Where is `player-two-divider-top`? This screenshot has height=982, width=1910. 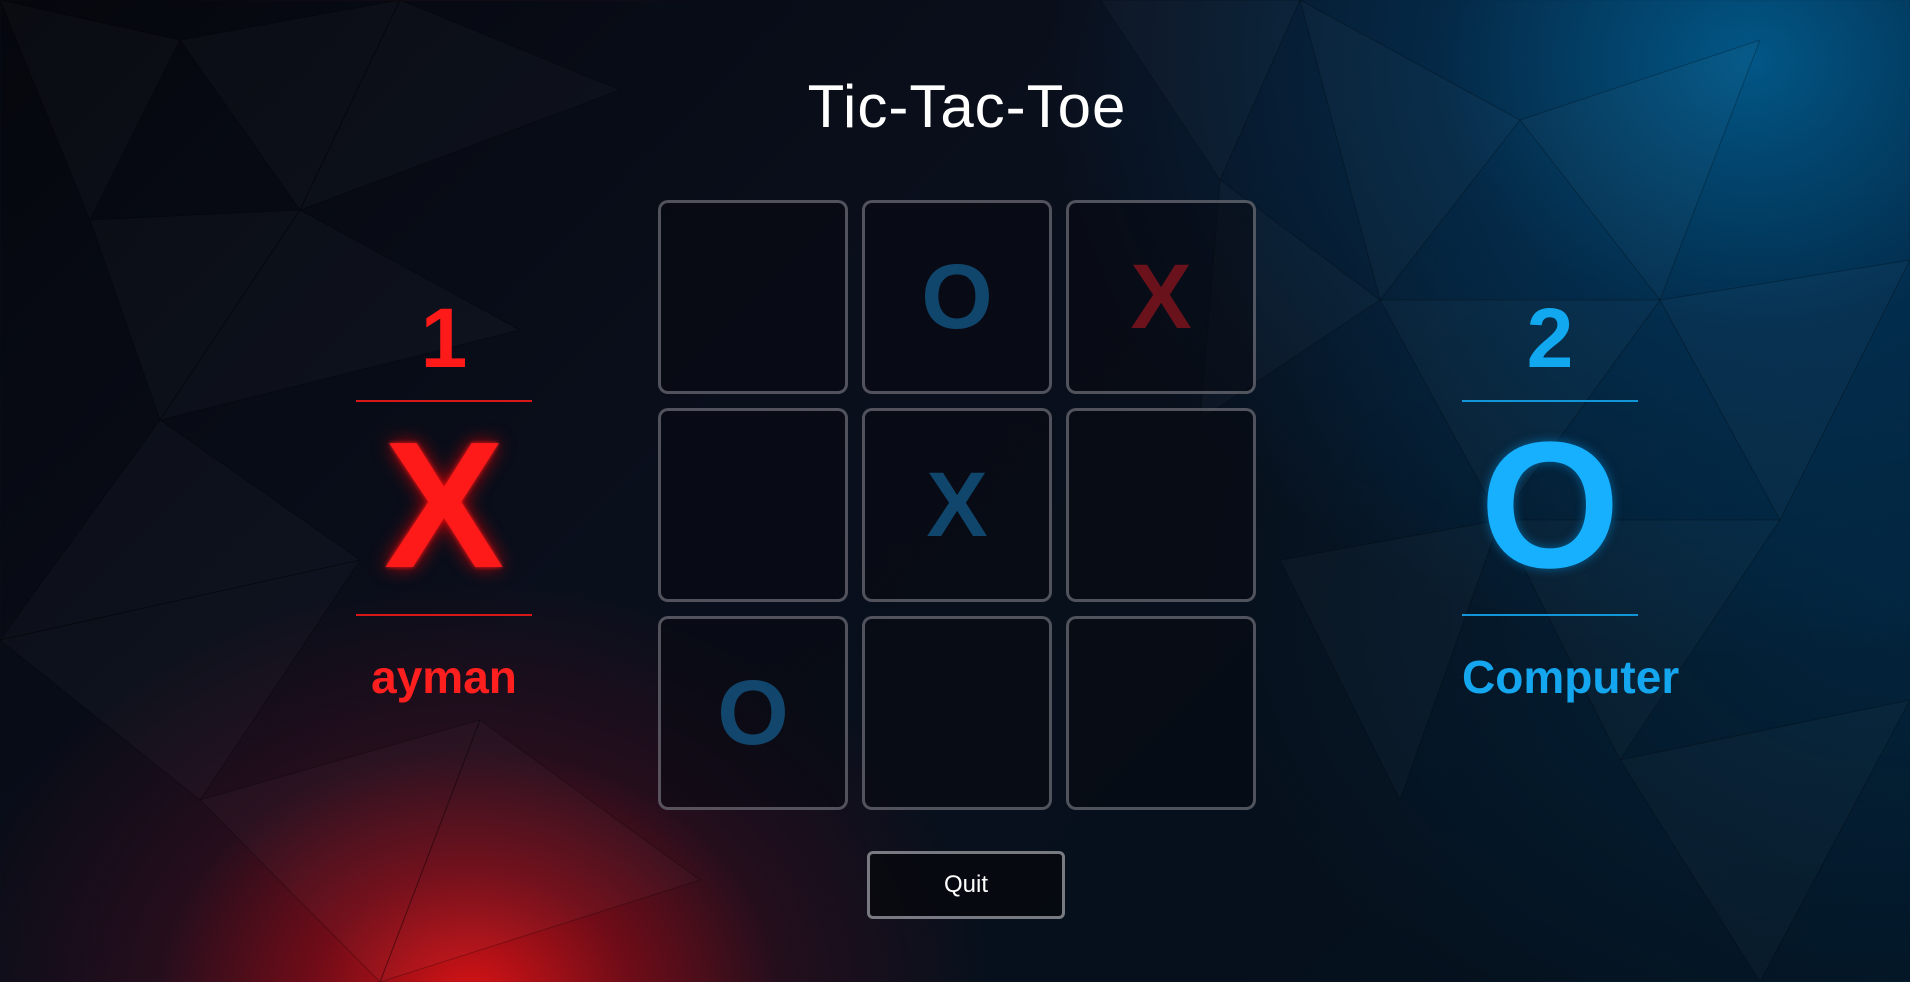 player-two-divider-top is located at coordinates (1550, 401).